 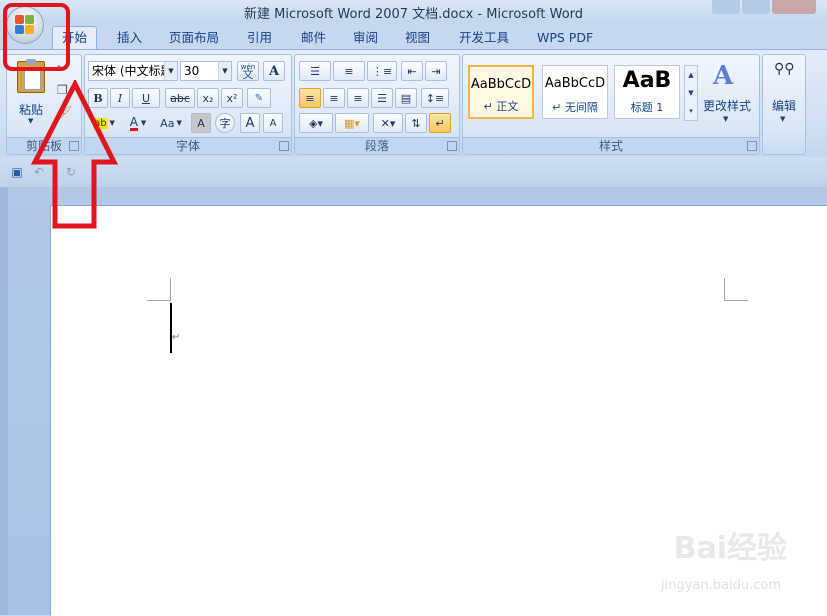 I want to click on tab-wps-pdf: WPS PDF, so click(x=565, y=38).